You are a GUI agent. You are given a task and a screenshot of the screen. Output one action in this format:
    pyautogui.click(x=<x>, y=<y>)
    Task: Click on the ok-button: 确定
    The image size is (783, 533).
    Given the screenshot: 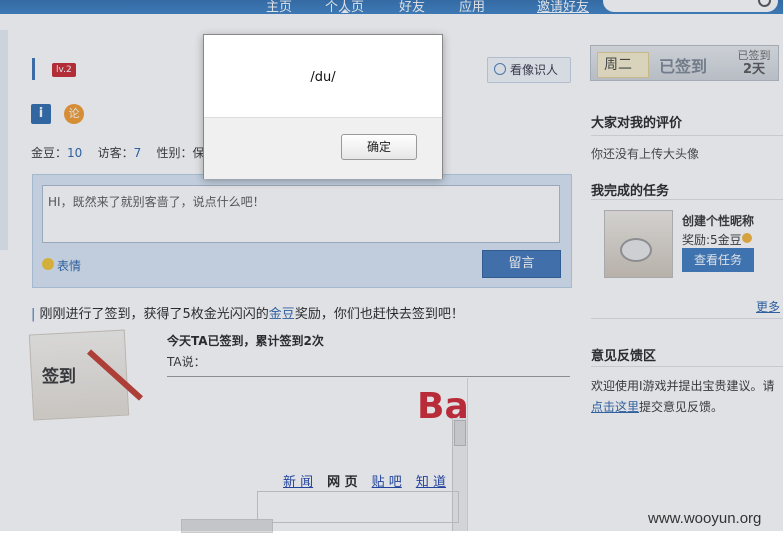 What is the action you would take?
    pyautogui.click(x=379, y=147)
    